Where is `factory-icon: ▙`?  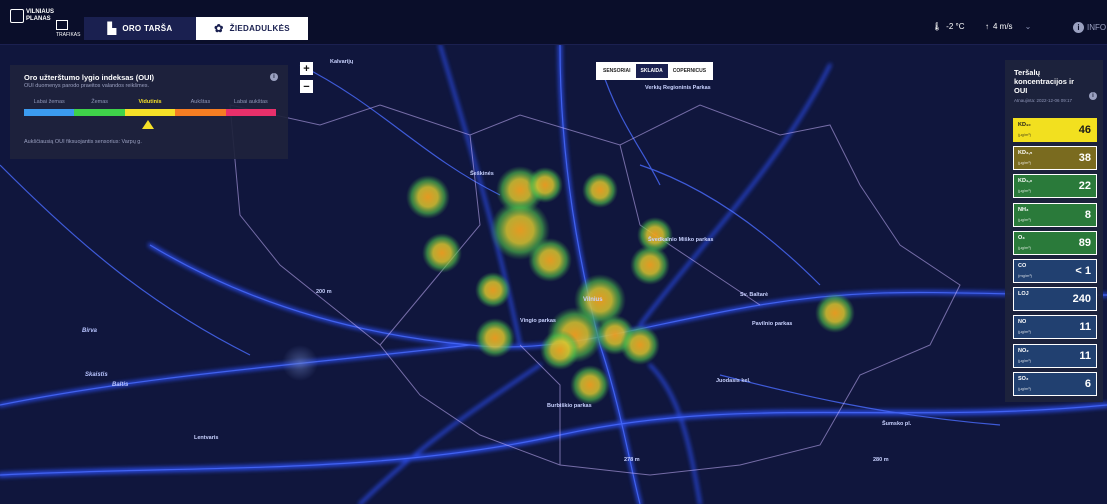
factory-icon: ▙ is located at coordinates (112, 29).